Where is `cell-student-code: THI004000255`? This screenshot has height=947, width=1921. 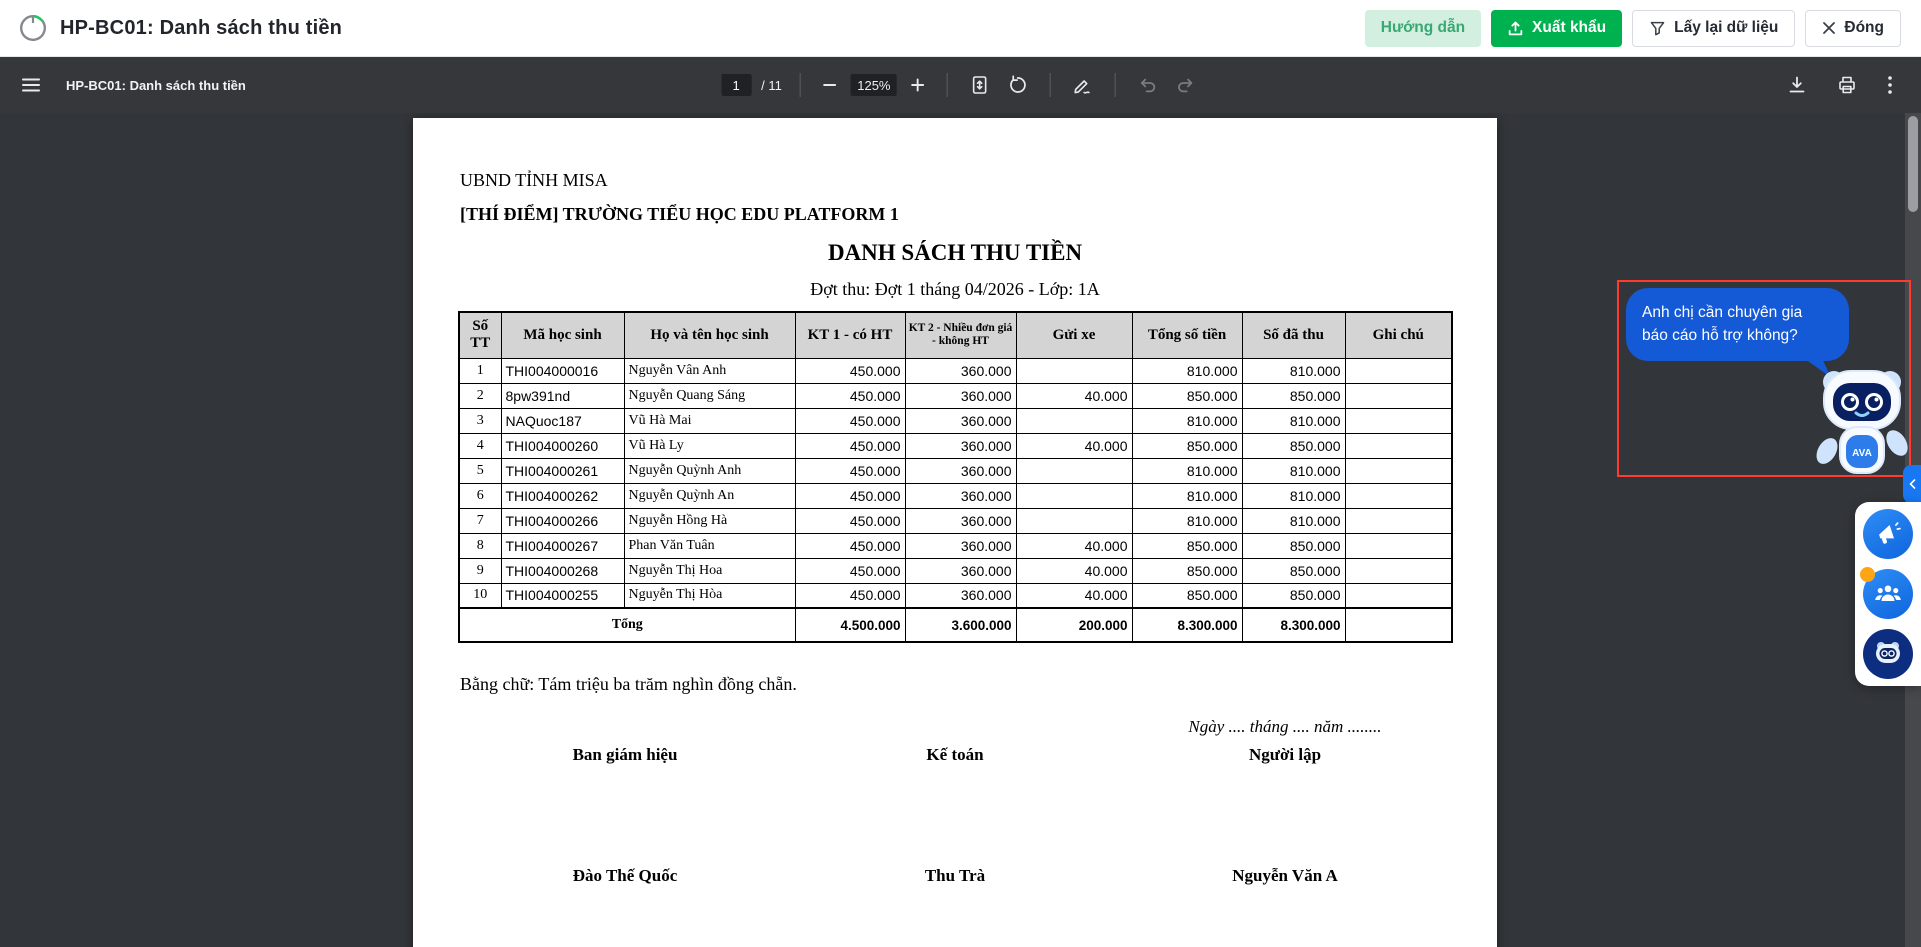 cell-student-code: THI004000255 is located at coordinates (562, 595).